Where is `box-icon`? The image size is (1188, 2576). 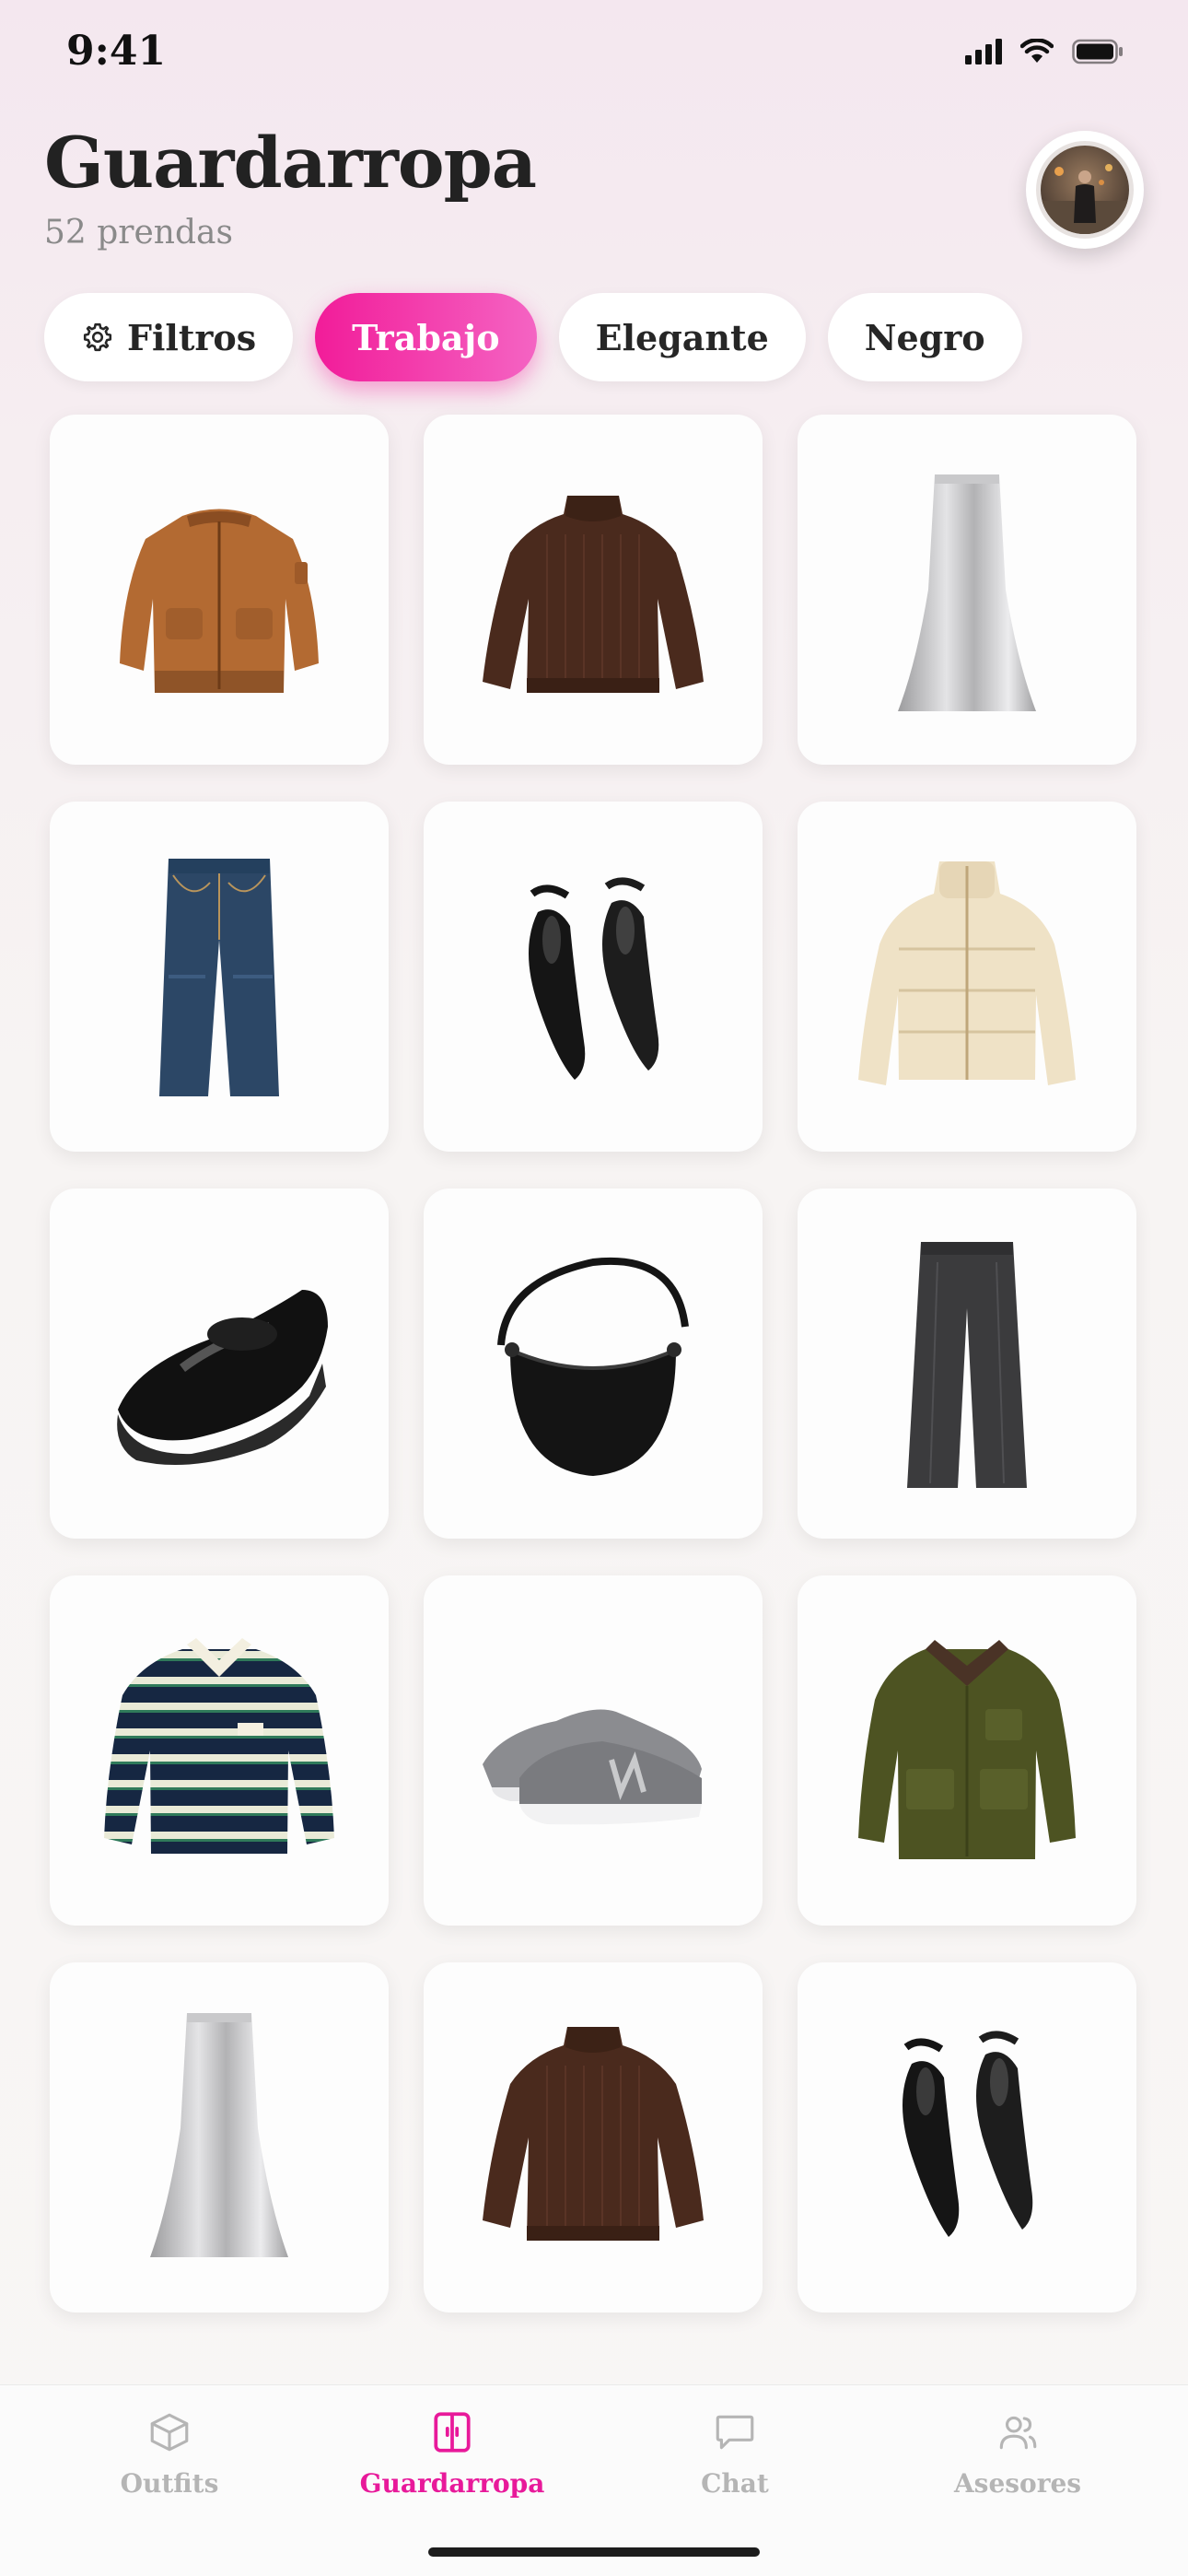
box-icon is located at coordinates (169, 2432).